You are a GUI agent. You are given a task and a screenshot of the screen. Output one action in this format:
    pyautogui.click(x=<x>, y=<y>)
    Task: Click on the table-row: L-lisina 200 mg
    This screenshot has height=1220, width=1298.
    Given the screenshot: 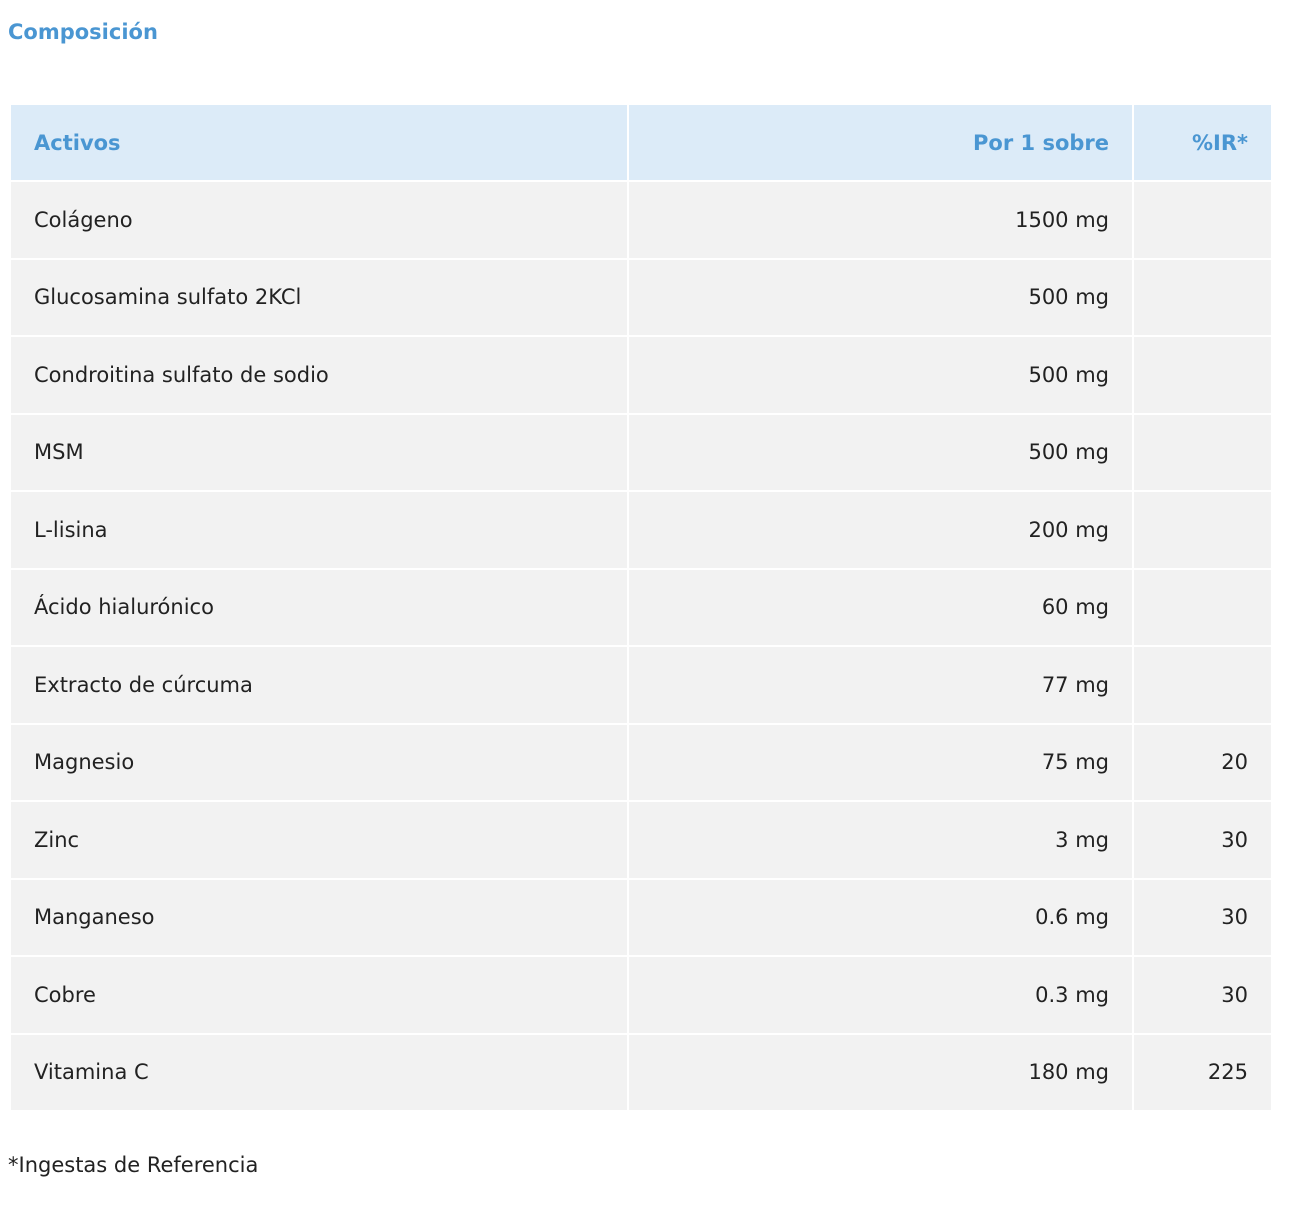 What is the action you would take?
    pyautogui.click(x=641, y=530)
    